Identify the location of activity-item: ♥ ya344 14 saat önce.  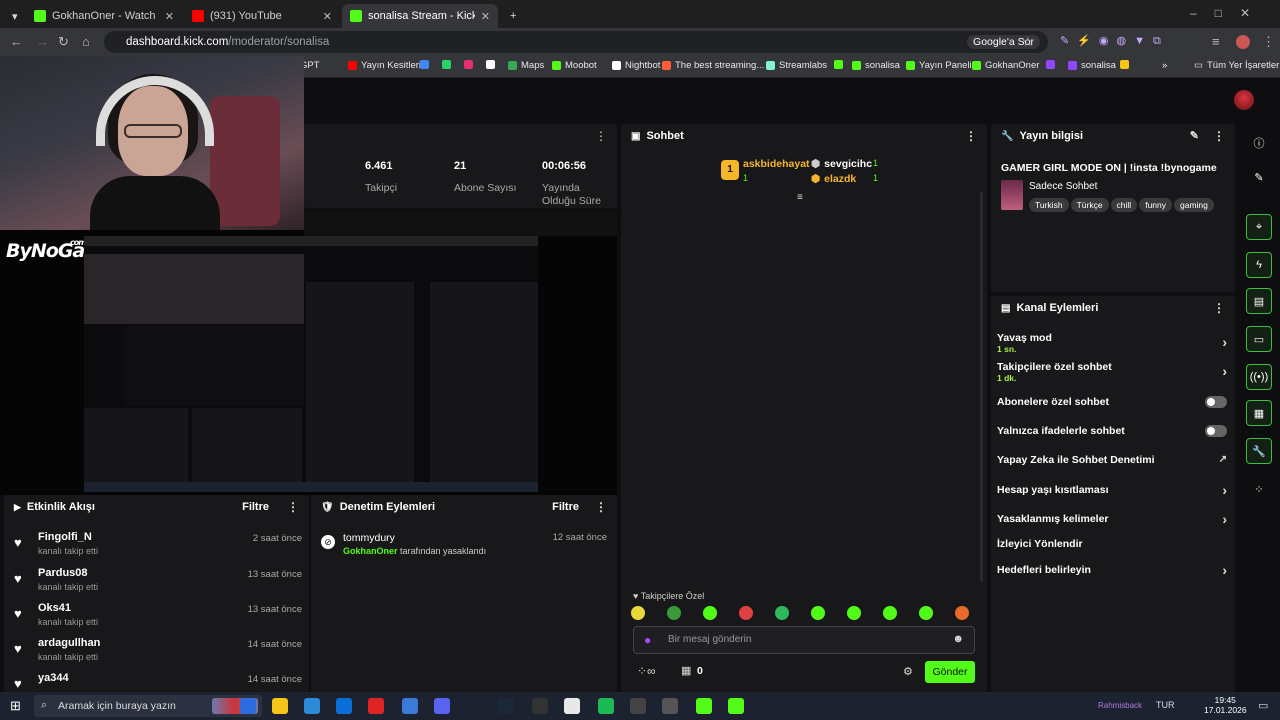
(159, 682).